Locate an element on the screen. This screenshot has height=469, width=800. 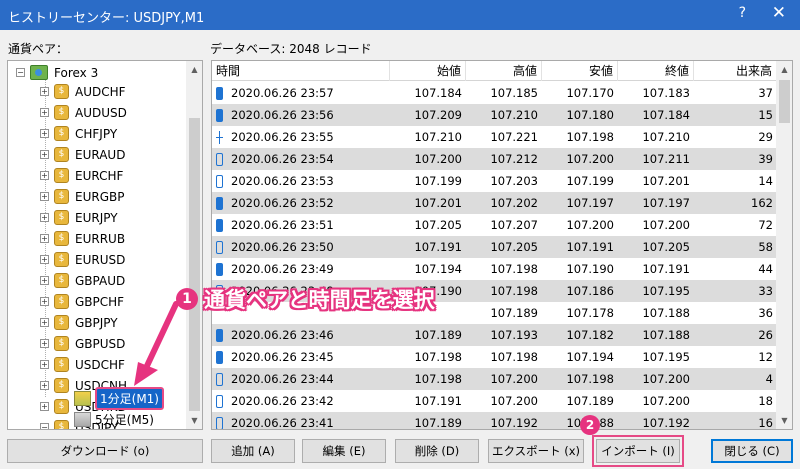
tree-item-gbpchf: + $ GBPCHF is located at coordinates (82, 301).